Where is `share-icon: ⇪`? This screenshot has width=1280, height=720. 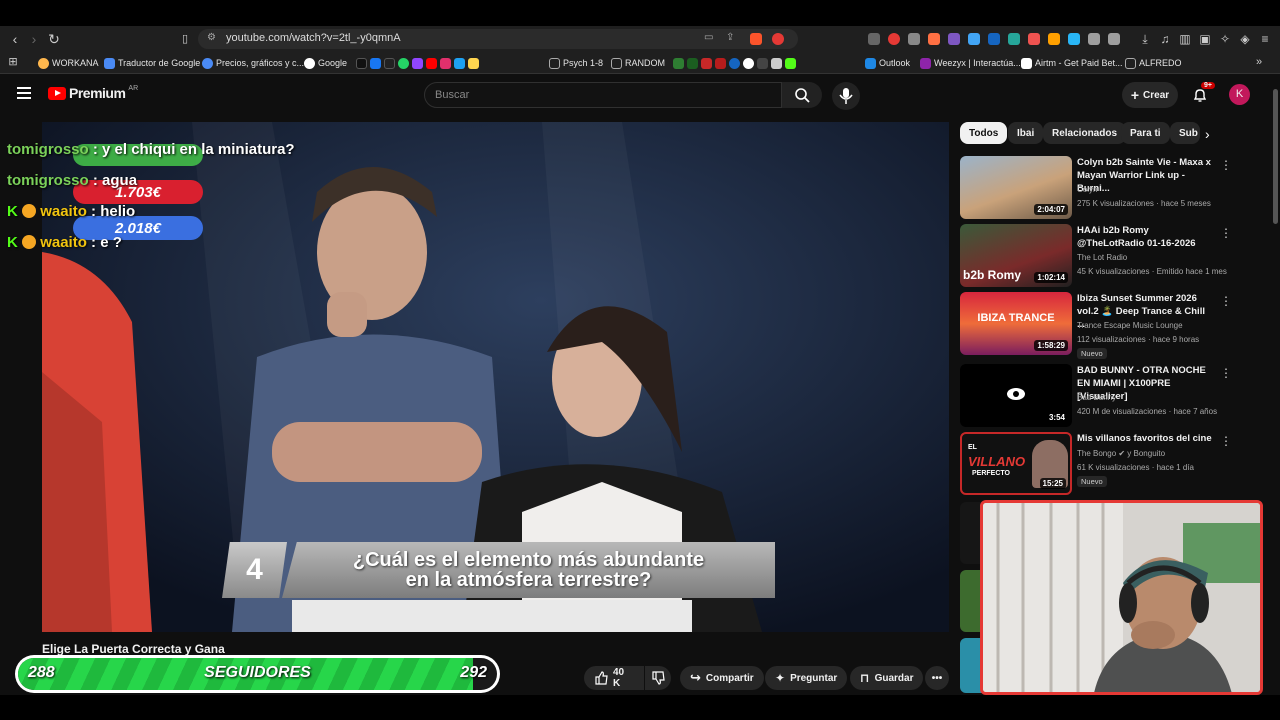
share-icon: ⇪ is located at coordinates (730, 37).